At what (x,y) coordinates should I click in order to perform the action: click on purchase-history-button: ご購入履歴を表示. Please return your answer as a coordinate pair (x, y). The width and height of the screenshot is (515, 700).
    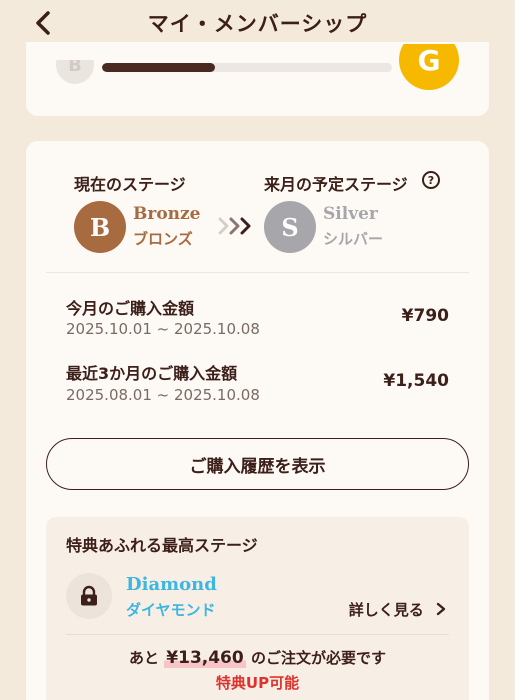
    Looking at the image, I should click on (257, 464).